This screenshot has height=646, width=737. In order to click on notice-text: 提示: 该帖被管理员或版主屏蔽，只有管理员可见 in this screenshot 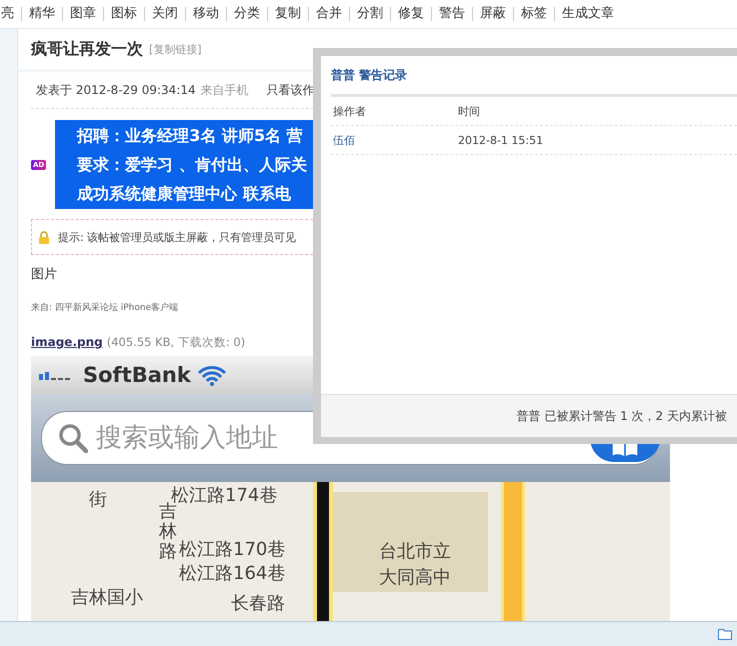, I will do `click(177, 237)`.